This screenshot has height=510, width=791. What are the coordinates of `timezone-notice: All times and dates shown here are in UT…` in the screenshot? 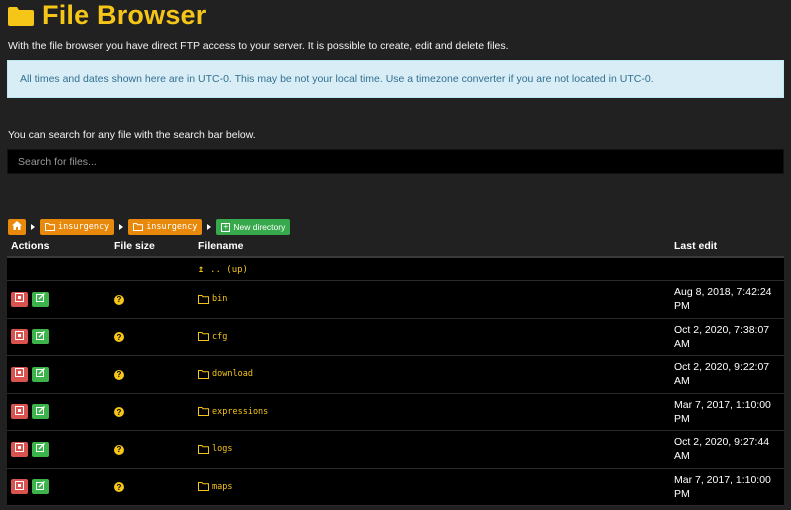 It's located at (395, 79).